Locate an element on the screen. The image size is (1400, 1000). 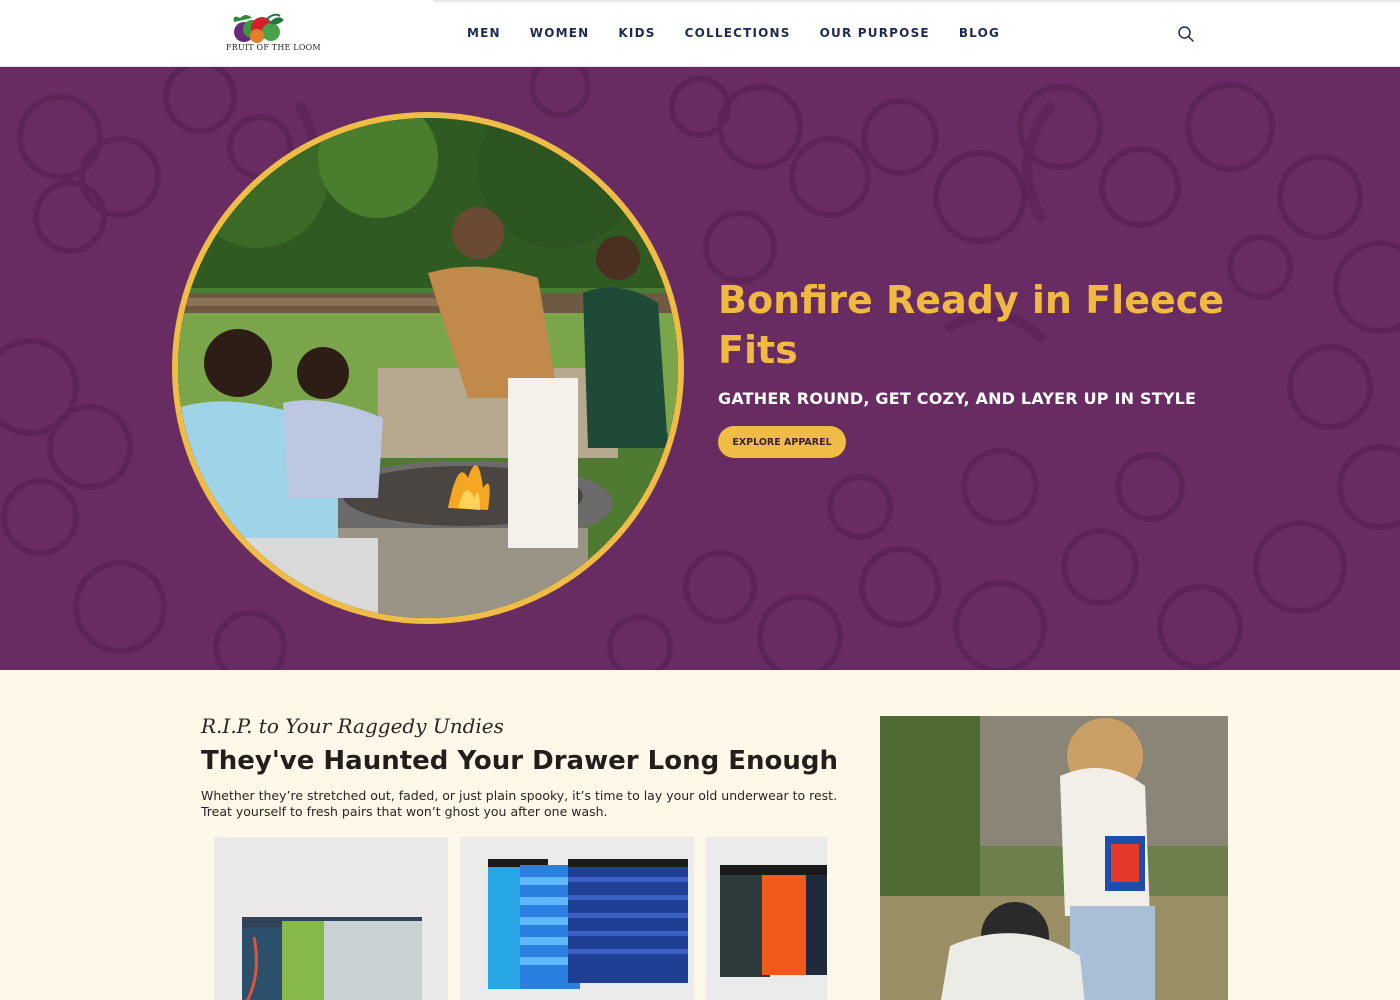
hero-title: Bonfire Ready in Fleece Fits is located at coordinates (971, 325).